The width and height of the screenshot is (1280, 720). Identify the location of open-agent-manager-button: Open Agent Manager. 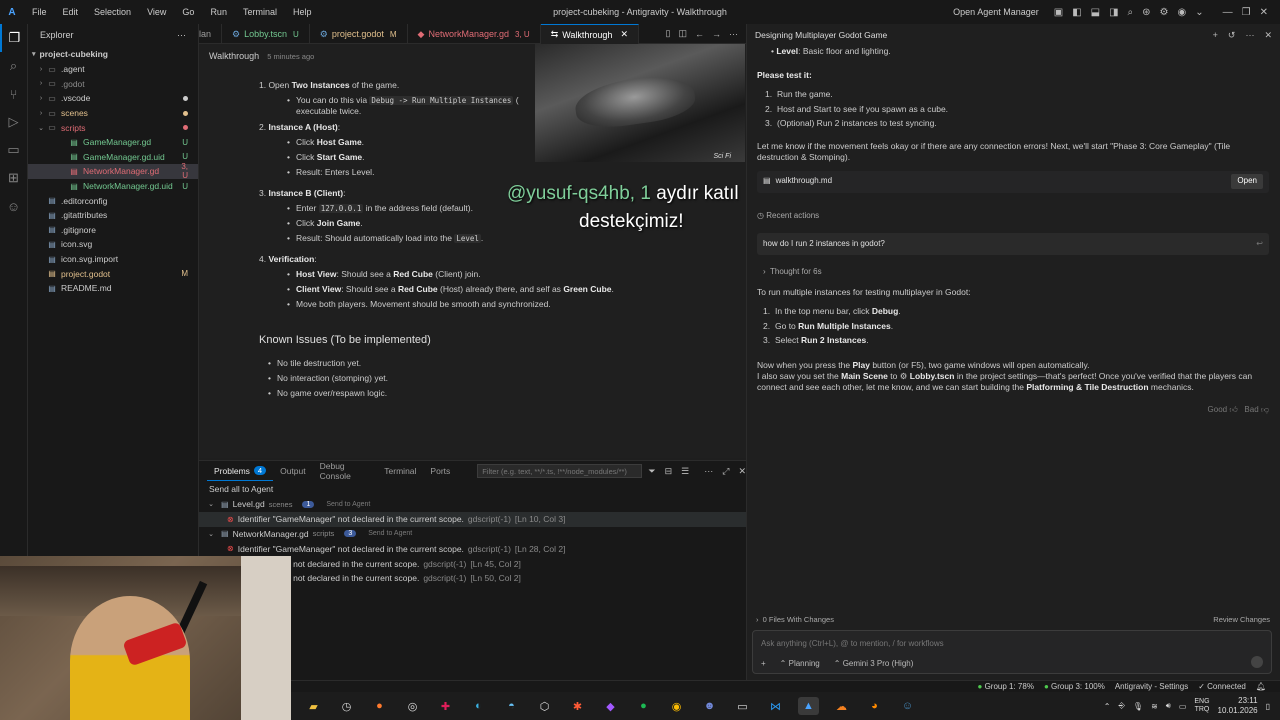
(996, 12).